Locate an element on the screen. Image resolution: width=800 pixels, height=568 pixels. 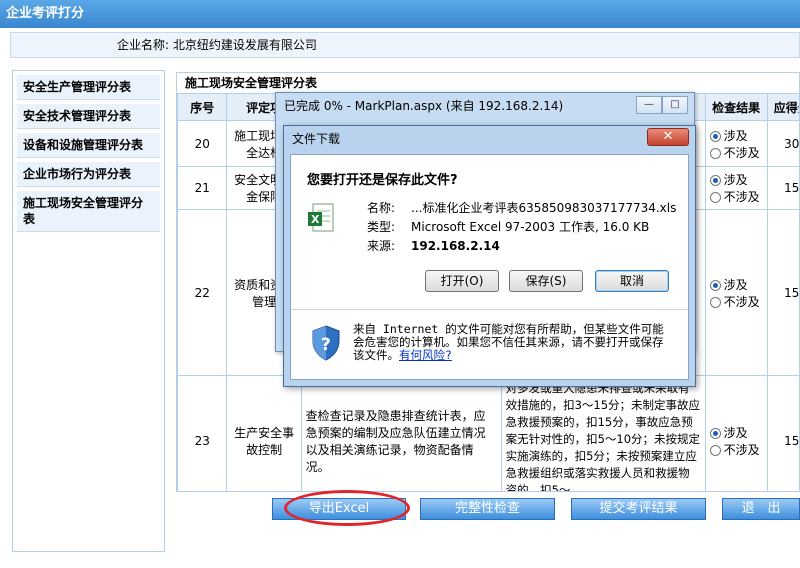
company-bar: 企业名称: 北京纽约建设发展有限公司 is located at coordinates (405, 45).